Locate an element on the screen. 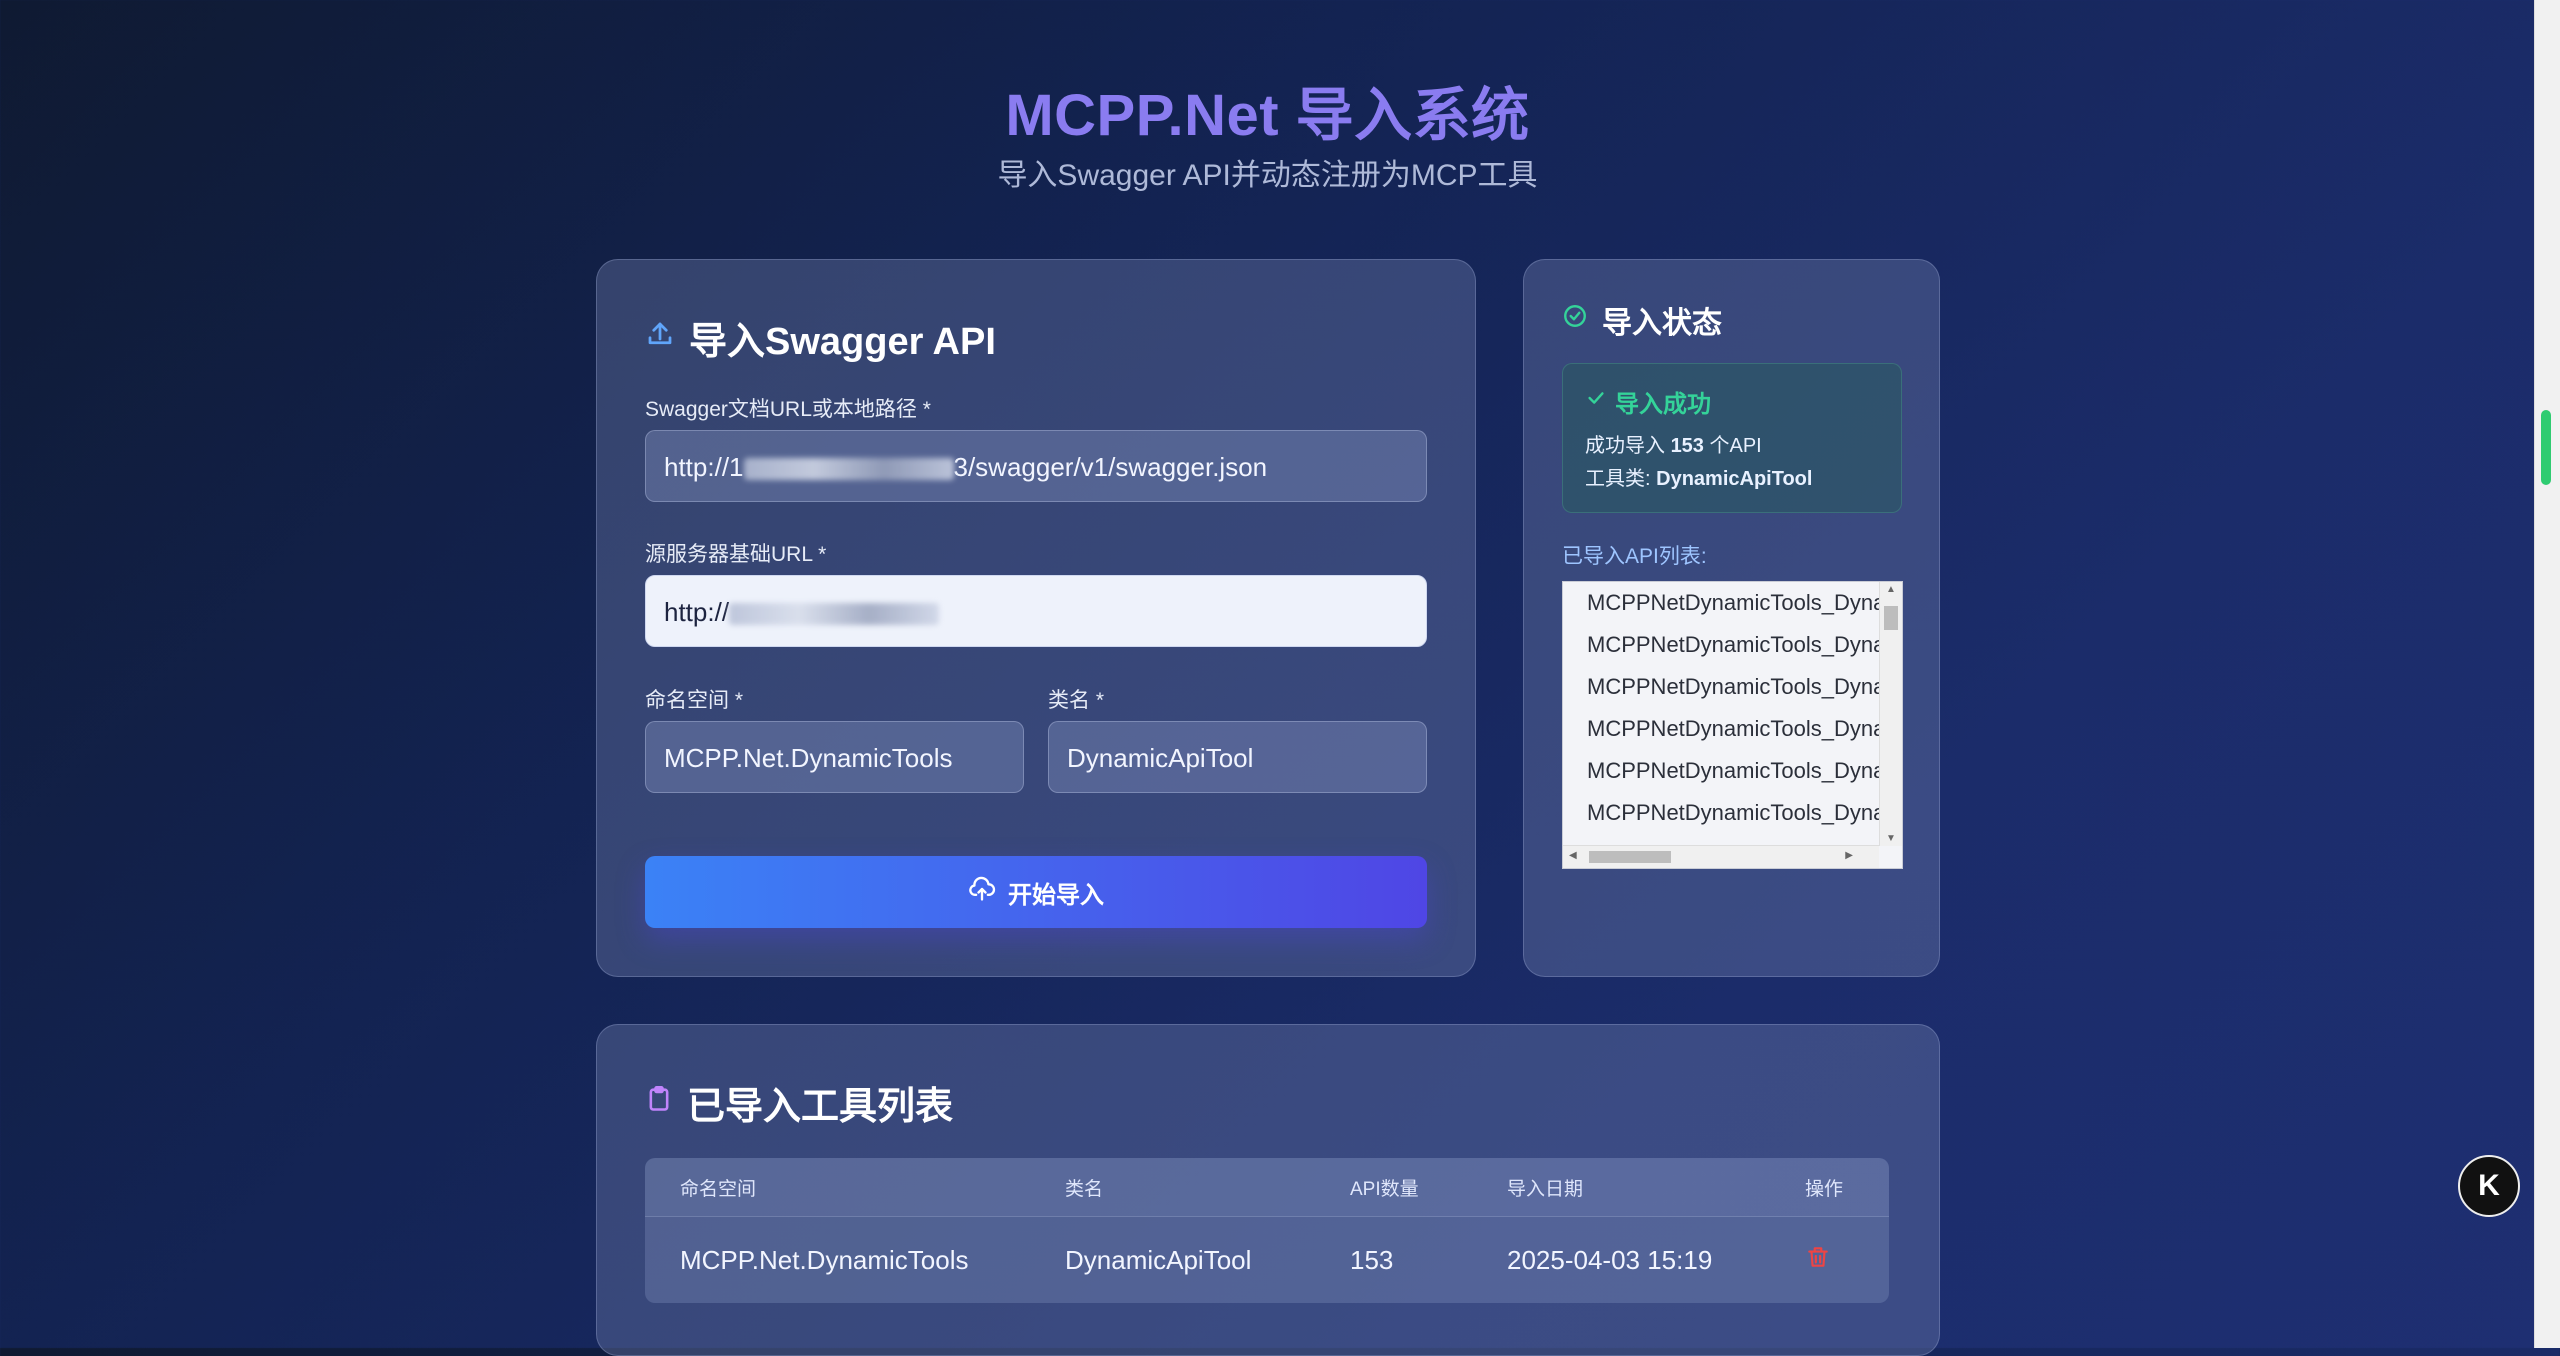 The height and width of the screenshot is (1356, 2560). success-count-suffix: 个API is located at coordinates (1735, 446).